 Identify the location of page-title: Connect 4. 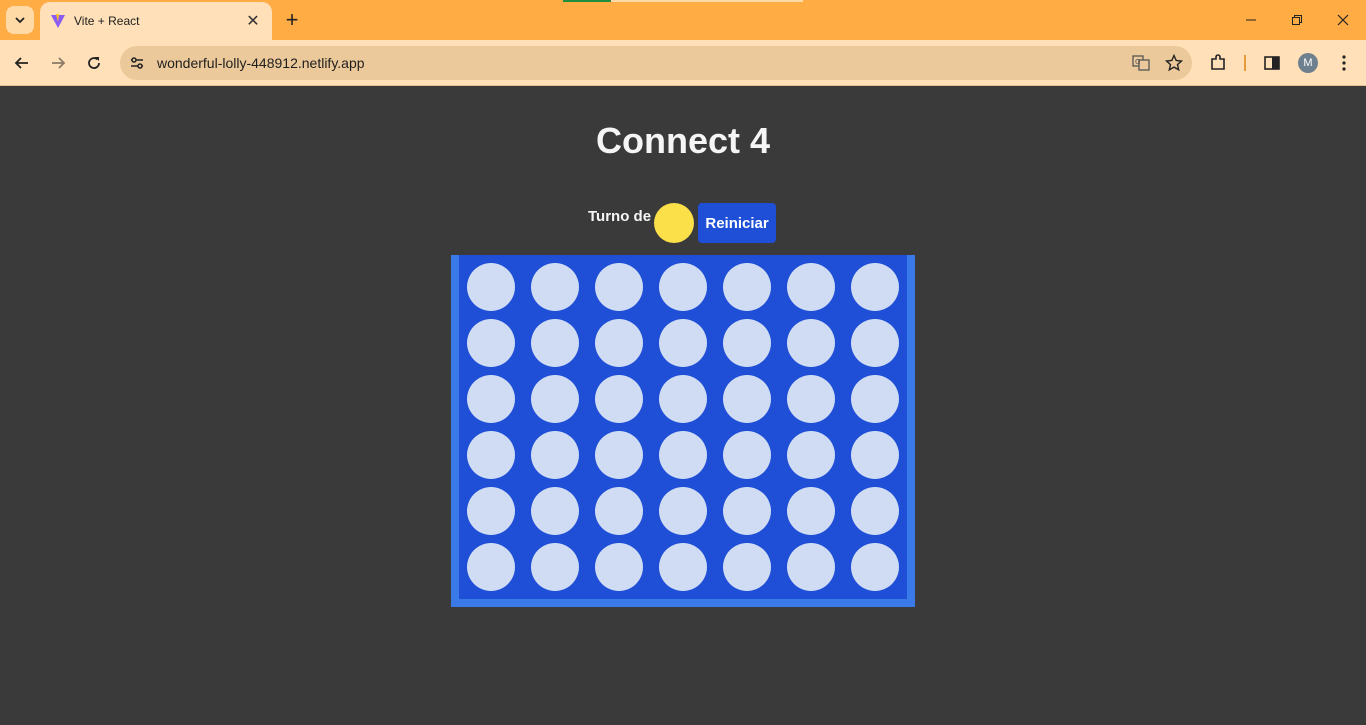
(683, 140).